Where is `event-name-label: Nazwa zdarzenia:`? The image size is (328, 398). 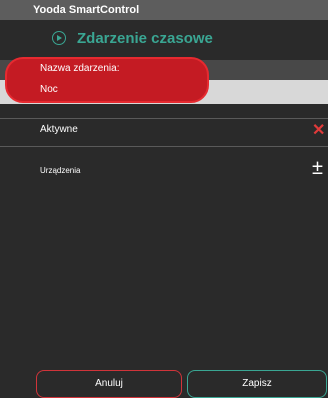
event-name-label: Nazwa zdarzenia: is located at coordinates (80, 68).